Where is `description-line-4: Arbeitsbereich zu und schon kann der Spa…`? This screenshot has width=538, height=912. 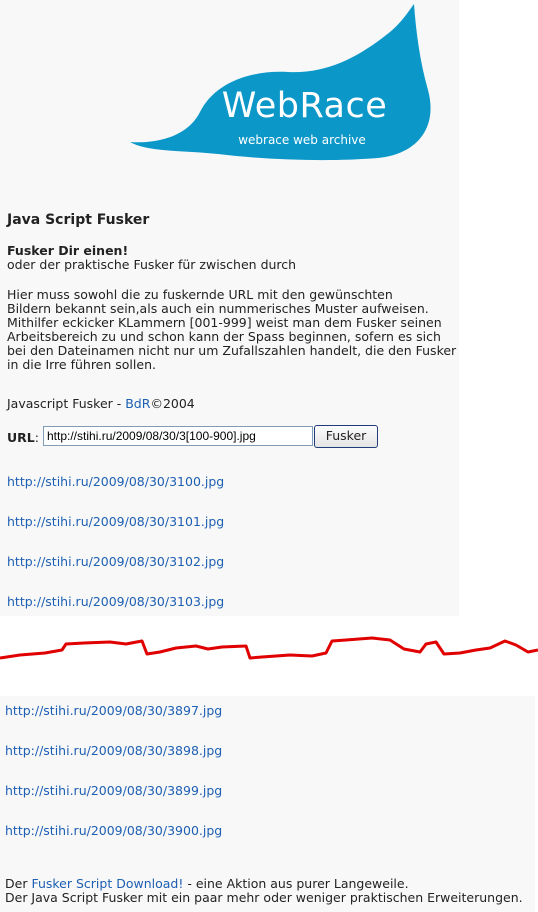 description-line-4: Arbeitsbereich zu und schon kann der Spa… is located at coordinates (224, 336).